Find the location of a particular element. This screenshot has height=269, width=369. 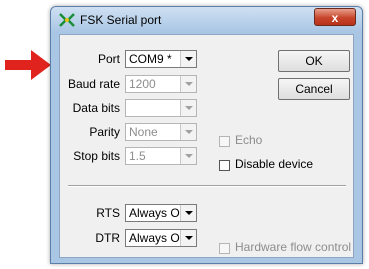

parity-value: None is located at coordinates (143, 132).